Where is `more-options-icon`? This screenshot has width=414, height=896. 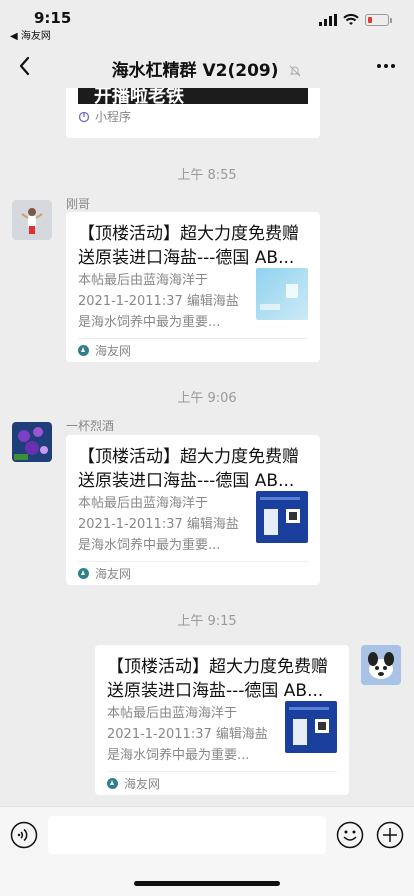 more-options-icon is located at coordinates (386, 66).